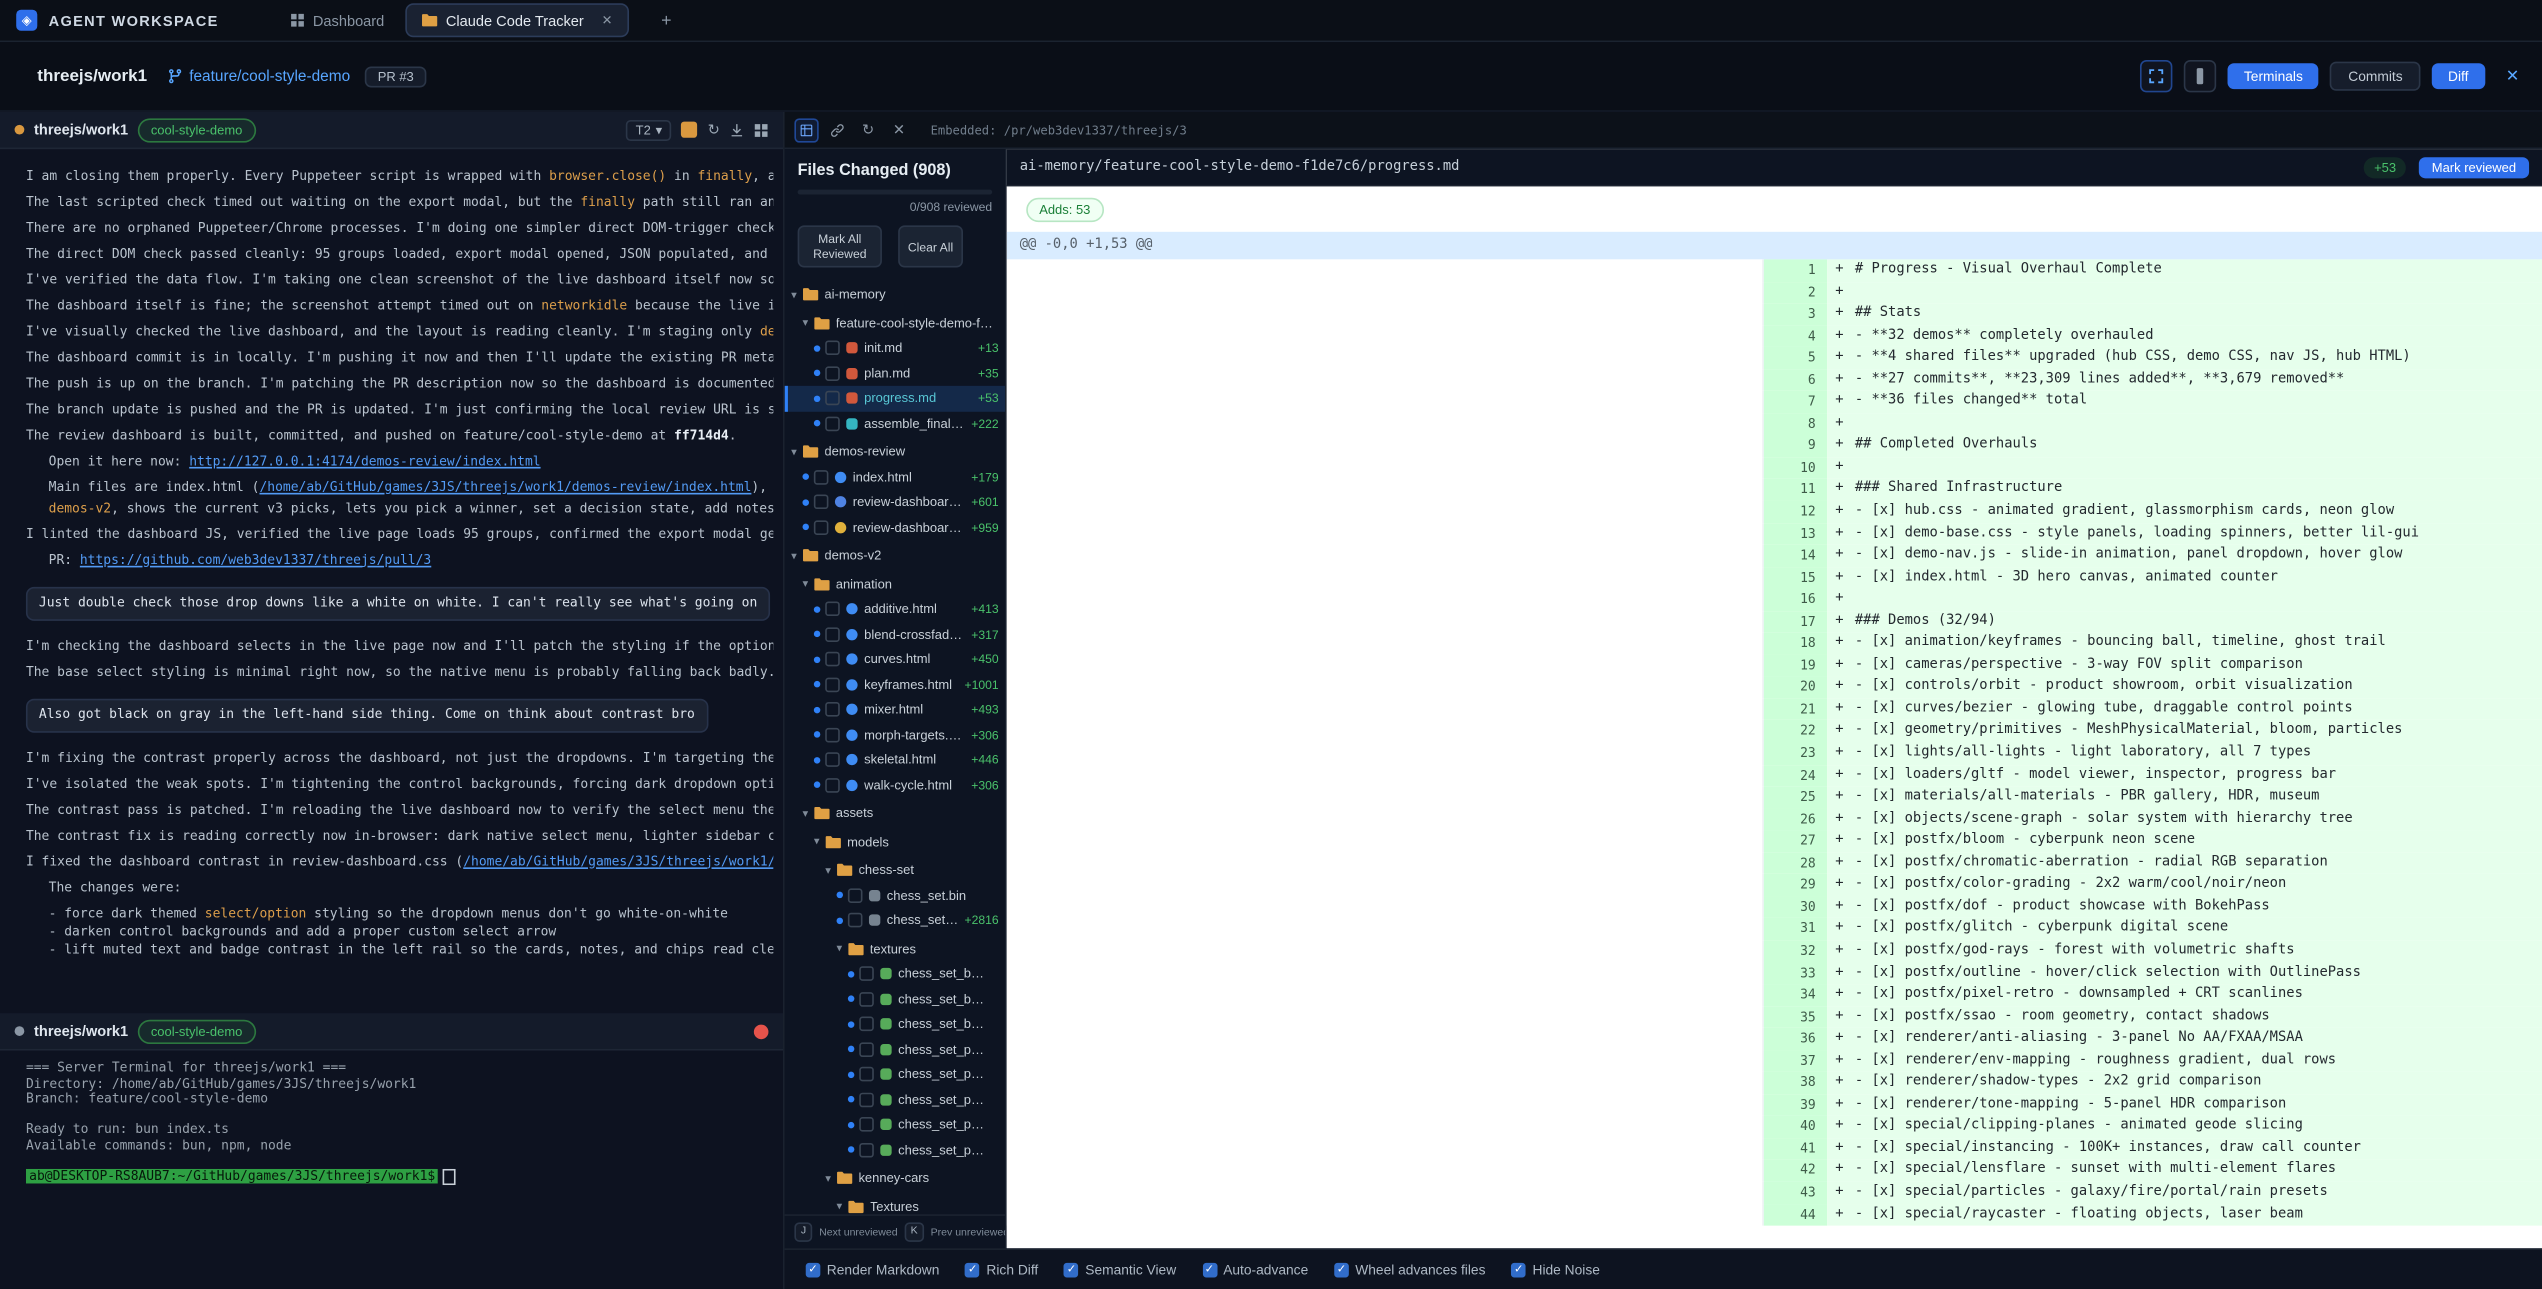 The width and height of the screenshot is (2542, 1289). Describe the element at coordinates (895, 759) in the screenshot. I see `tree-file-row: skeletal.html +446` at that location.